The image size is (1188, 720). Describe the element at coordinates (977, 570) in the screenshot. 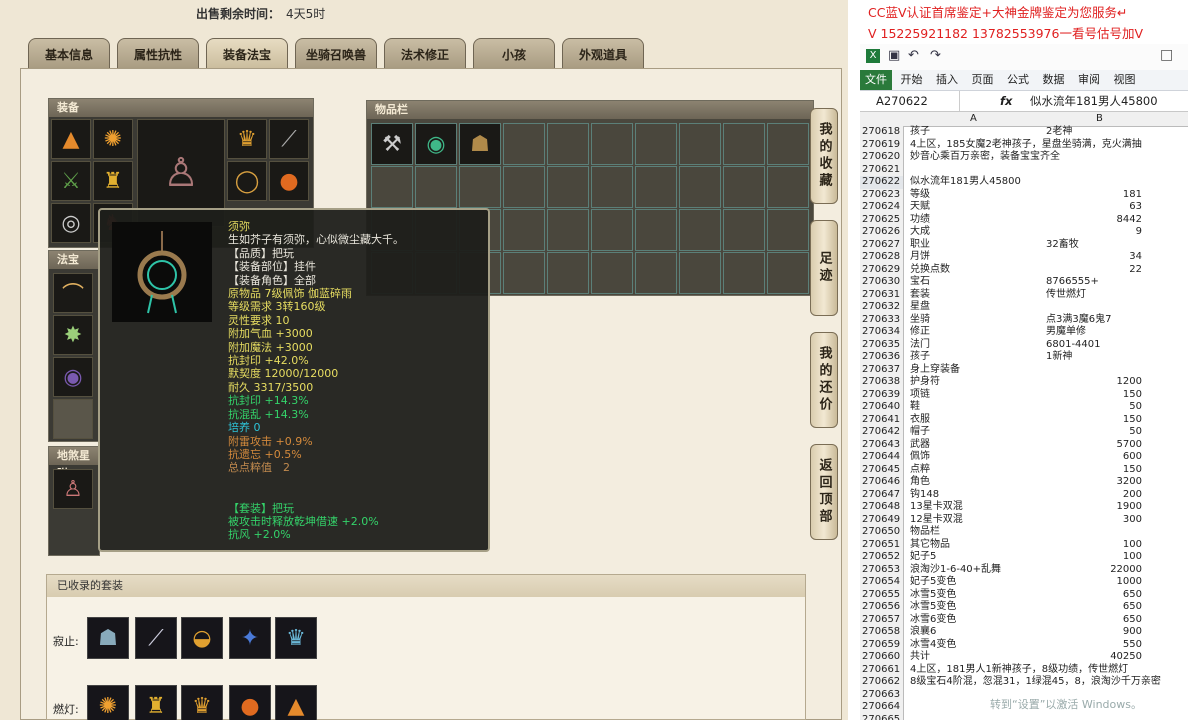

I see `cell-a: 浪淘沙1-6-40+乱舞` at that location.